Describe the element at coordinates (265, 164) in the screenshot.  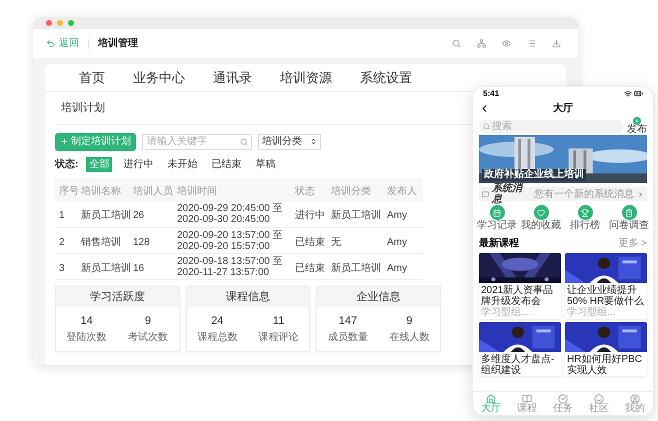
I see `status-filter: 草稿` at that location.